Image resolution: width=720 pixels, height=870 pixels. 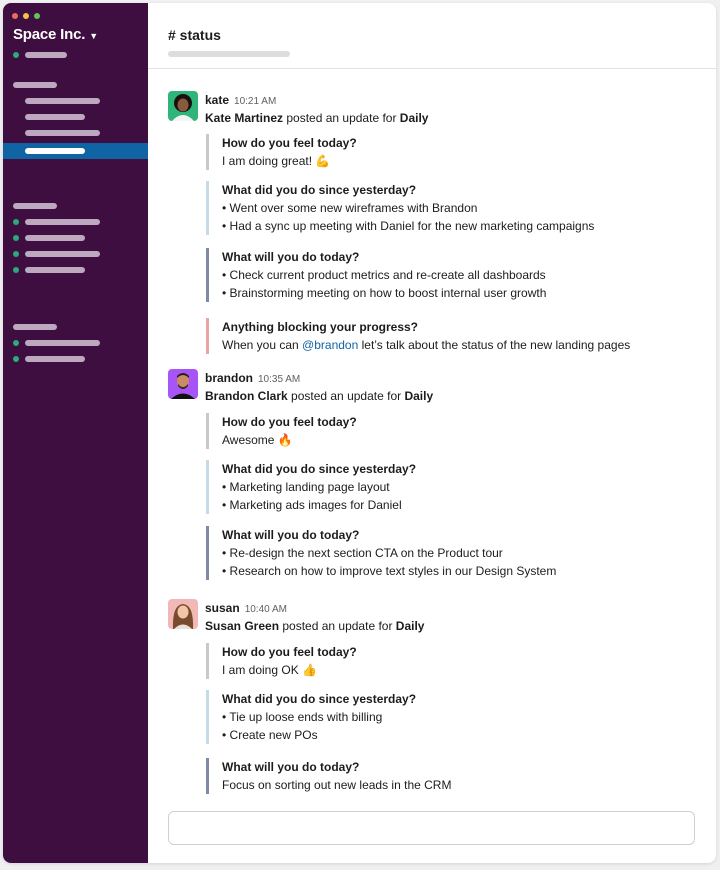 What do you see at coordinates (49, 34) in the screenshot?
I see `workspace-name: Space Inc.` at bounding box center [49, 34].